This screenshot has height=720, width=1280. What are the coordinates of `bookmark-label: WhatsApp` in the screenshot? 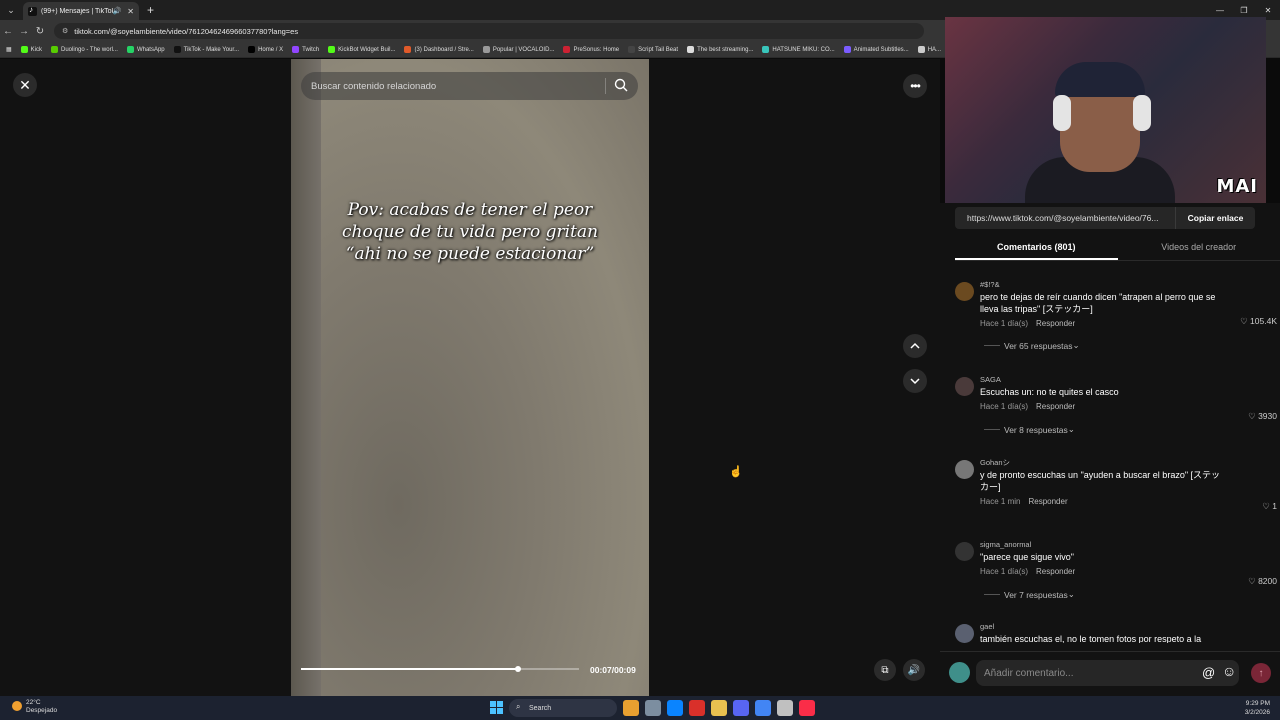 It's located at (150, 49).